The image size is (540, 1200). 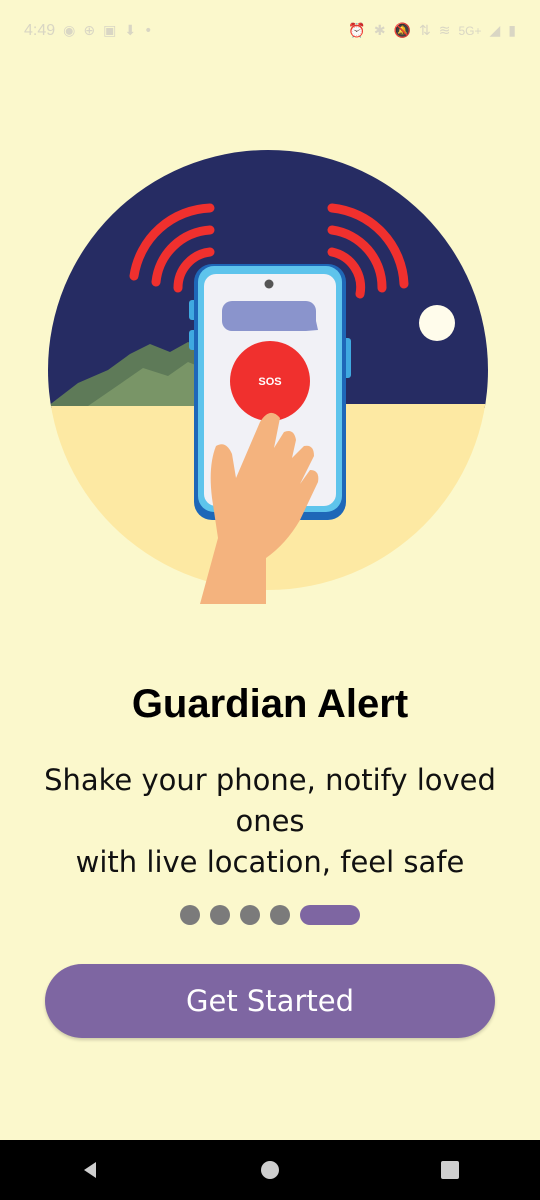 I want to click on sos-label: SOS, so click(x=269, y=382).